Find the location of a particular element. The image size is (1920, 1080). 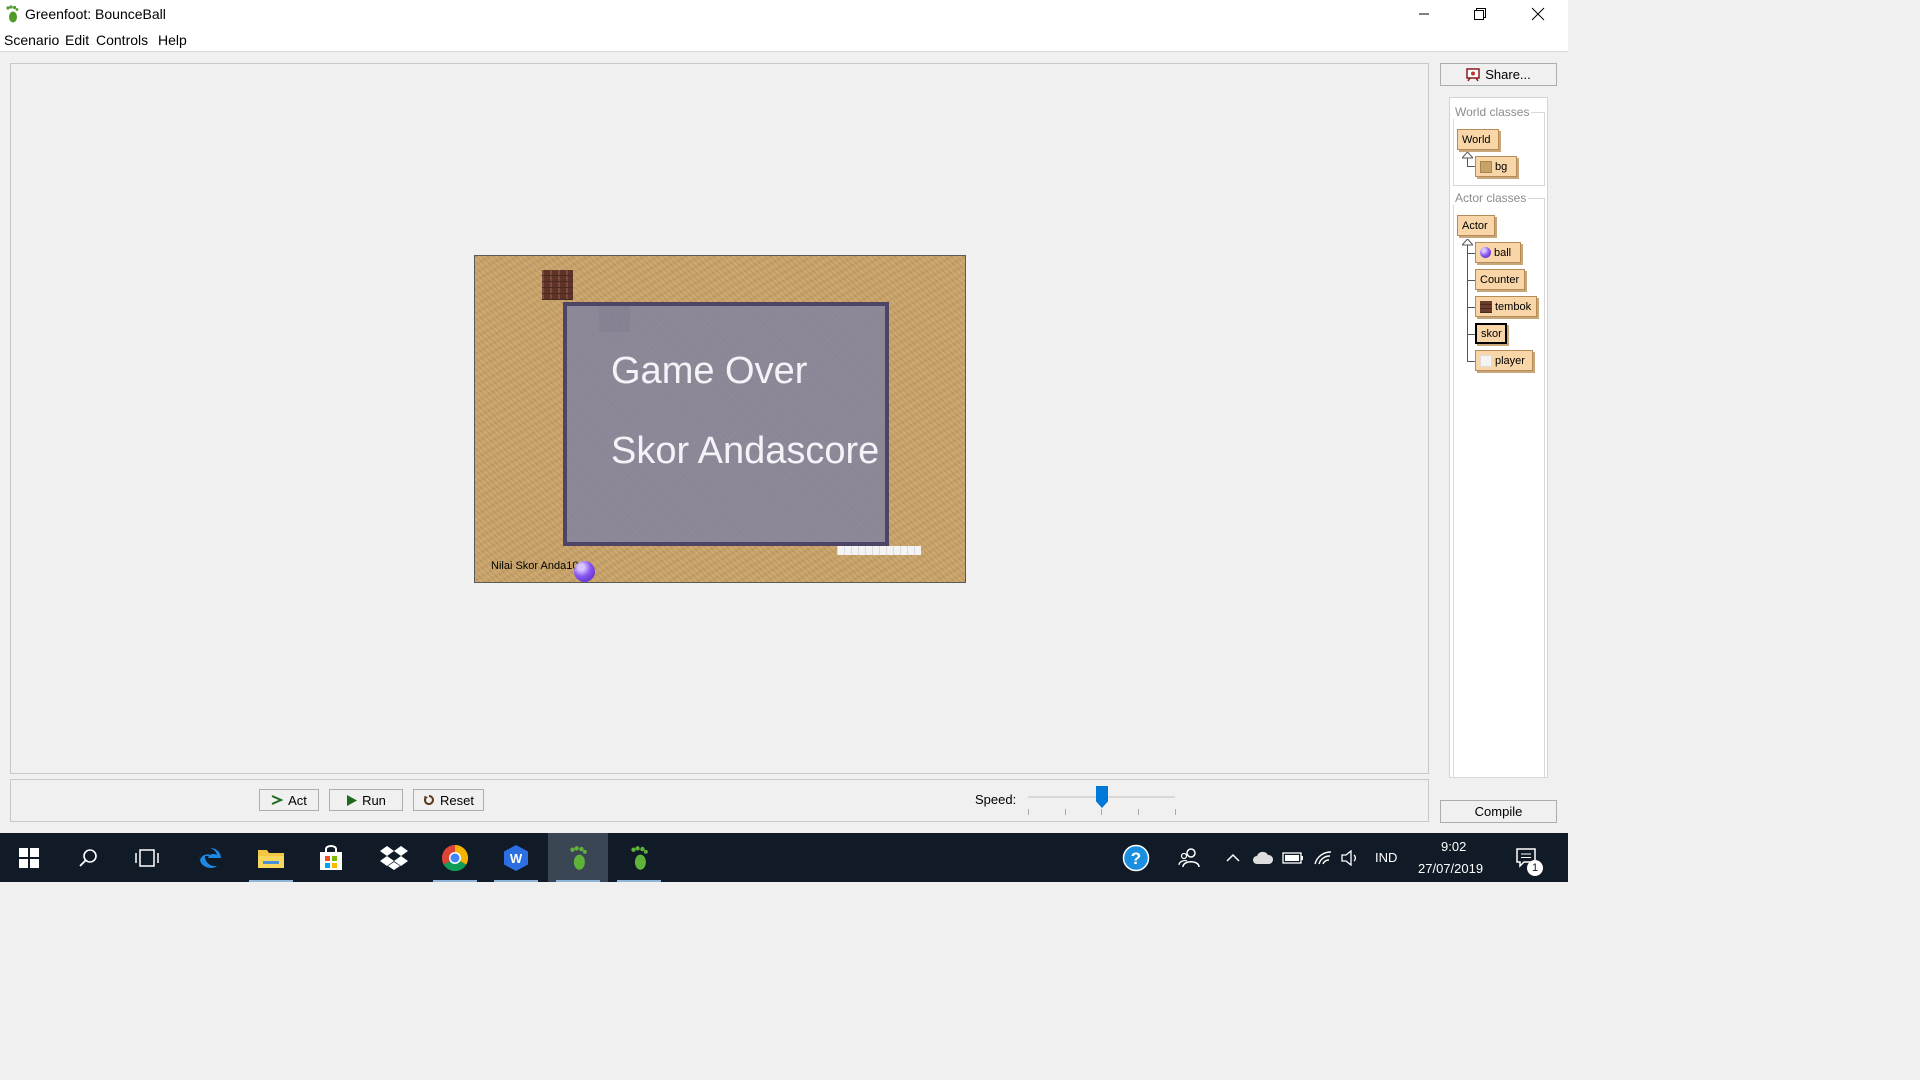

run-label: Run is located at coordinates (374, 800).